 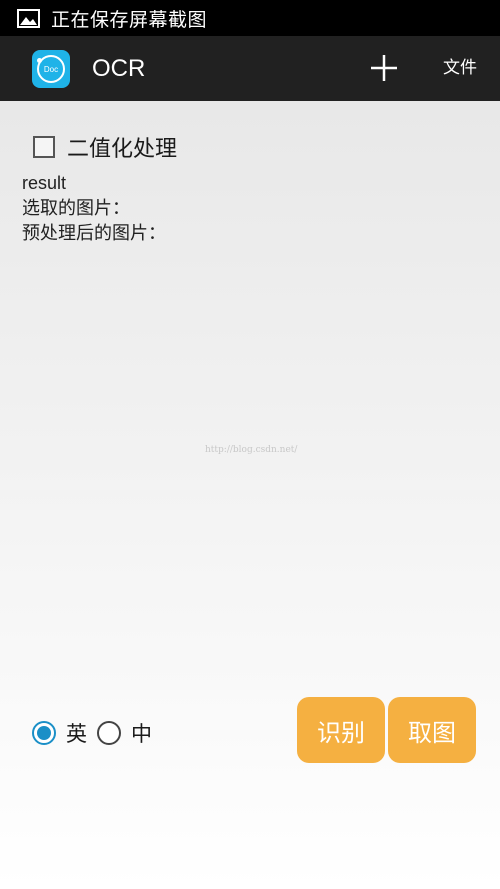 I want to click on add-button, so click(x=384, y=68).